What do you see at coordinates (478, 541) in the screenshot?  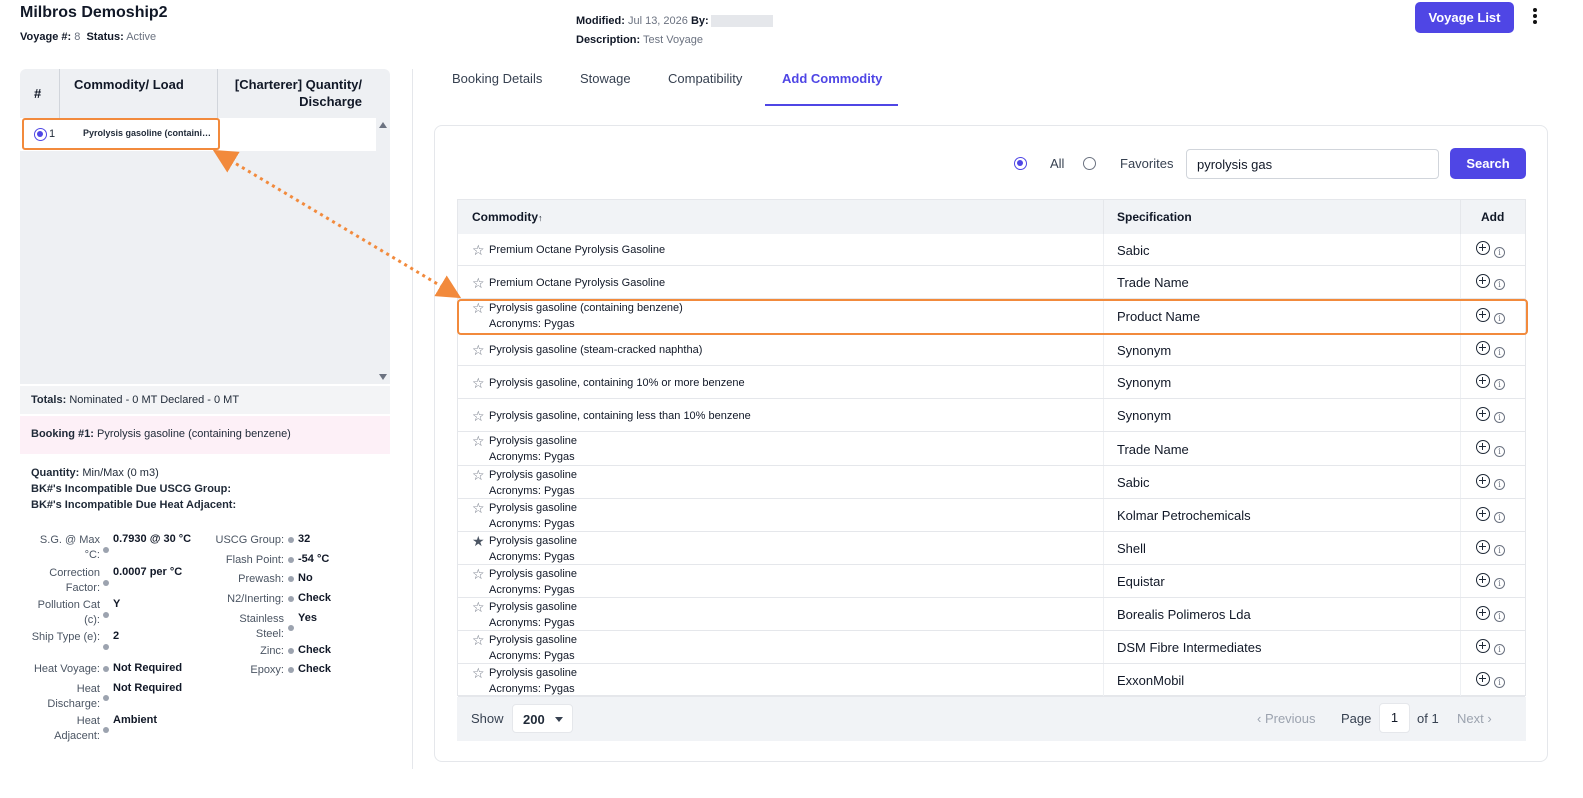 I see `favorite-star-icon: ★` at bounding box center [478, 541].